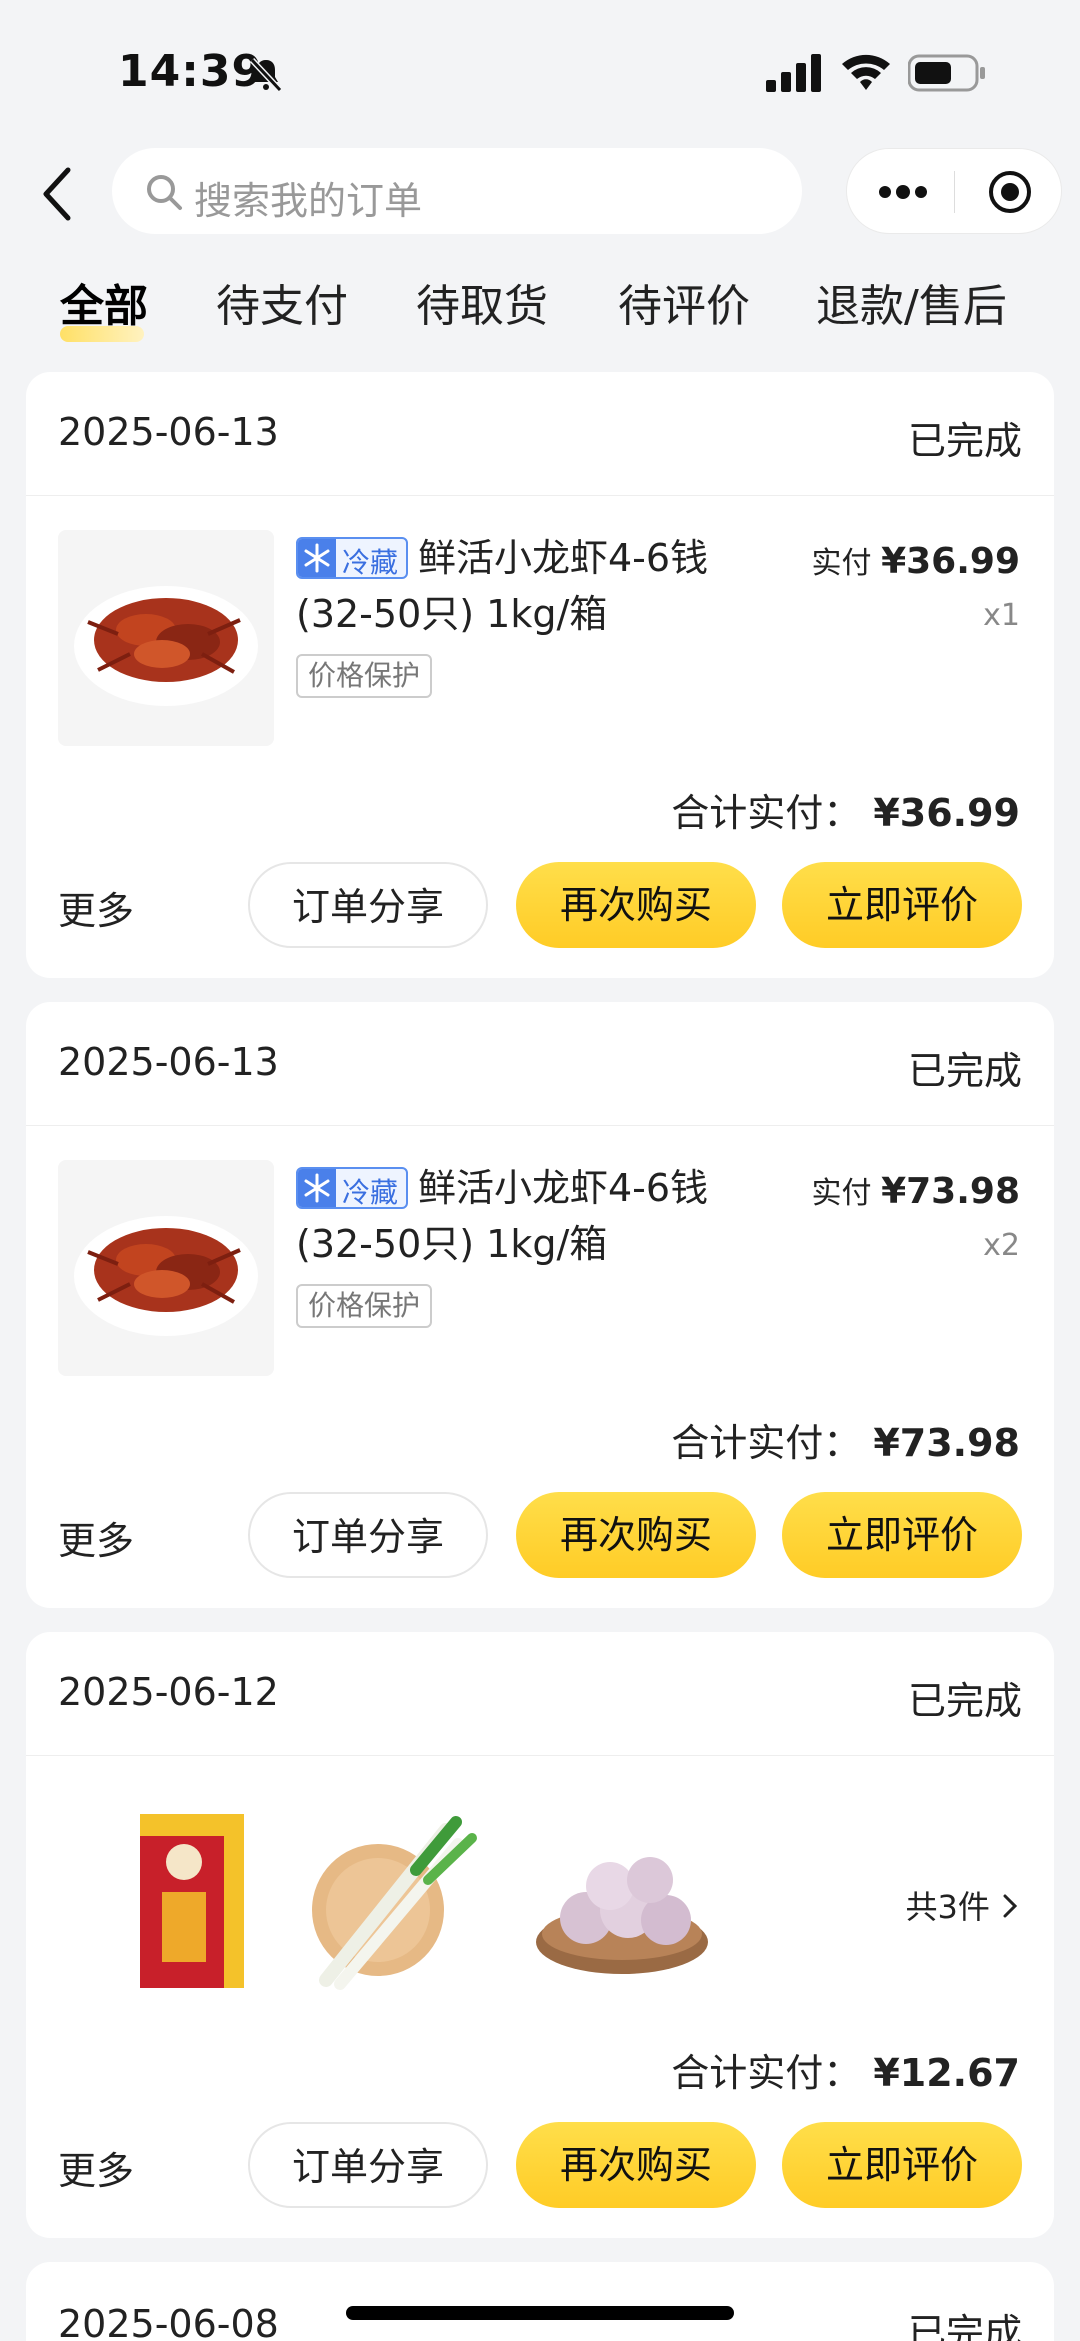 The image size is (1080, 2341). Describe the element at coordinates (911, 302) in the screenshot. I see `tab-refund-aftersale: 退款/售后` at that location.